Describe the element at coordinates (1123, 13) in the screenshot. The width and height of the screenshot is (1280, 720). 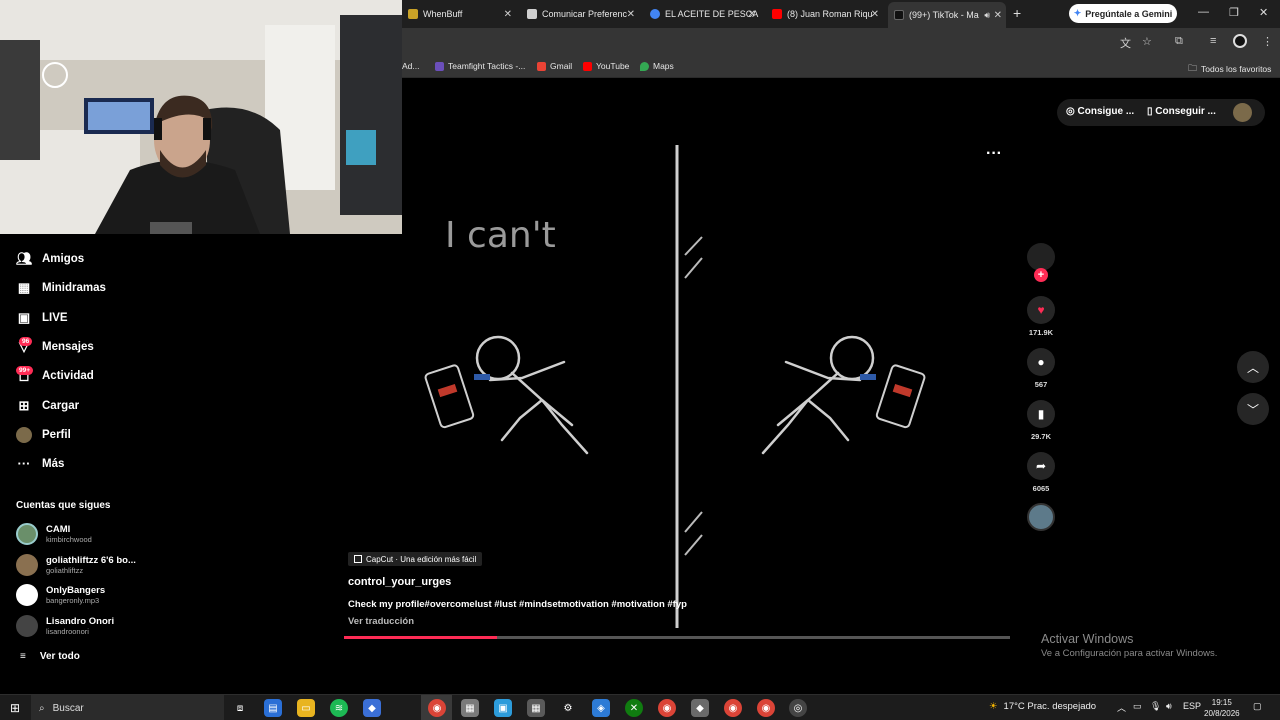
I see `gemini-button: ✦ Pregúntale a Gemini` at that location.